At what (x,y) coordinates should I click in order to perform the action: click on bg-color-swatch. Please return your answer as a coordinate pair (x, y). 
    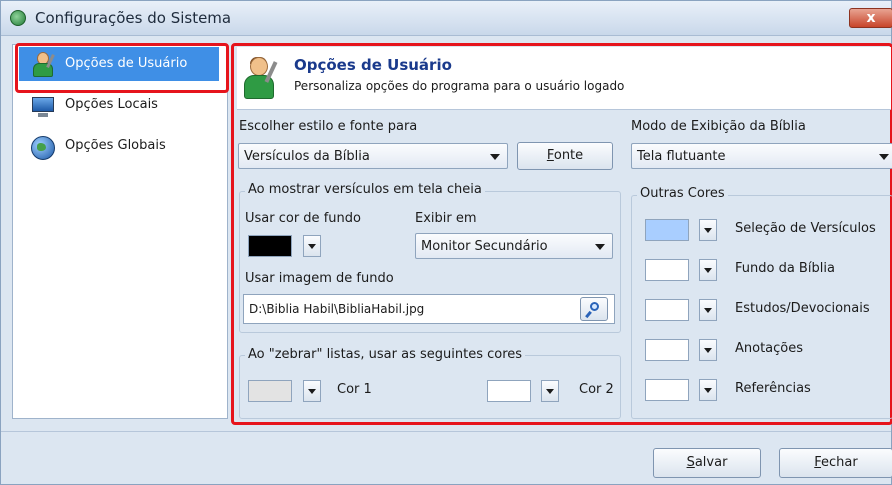
    Looking at the image, I should click on (270, 246).